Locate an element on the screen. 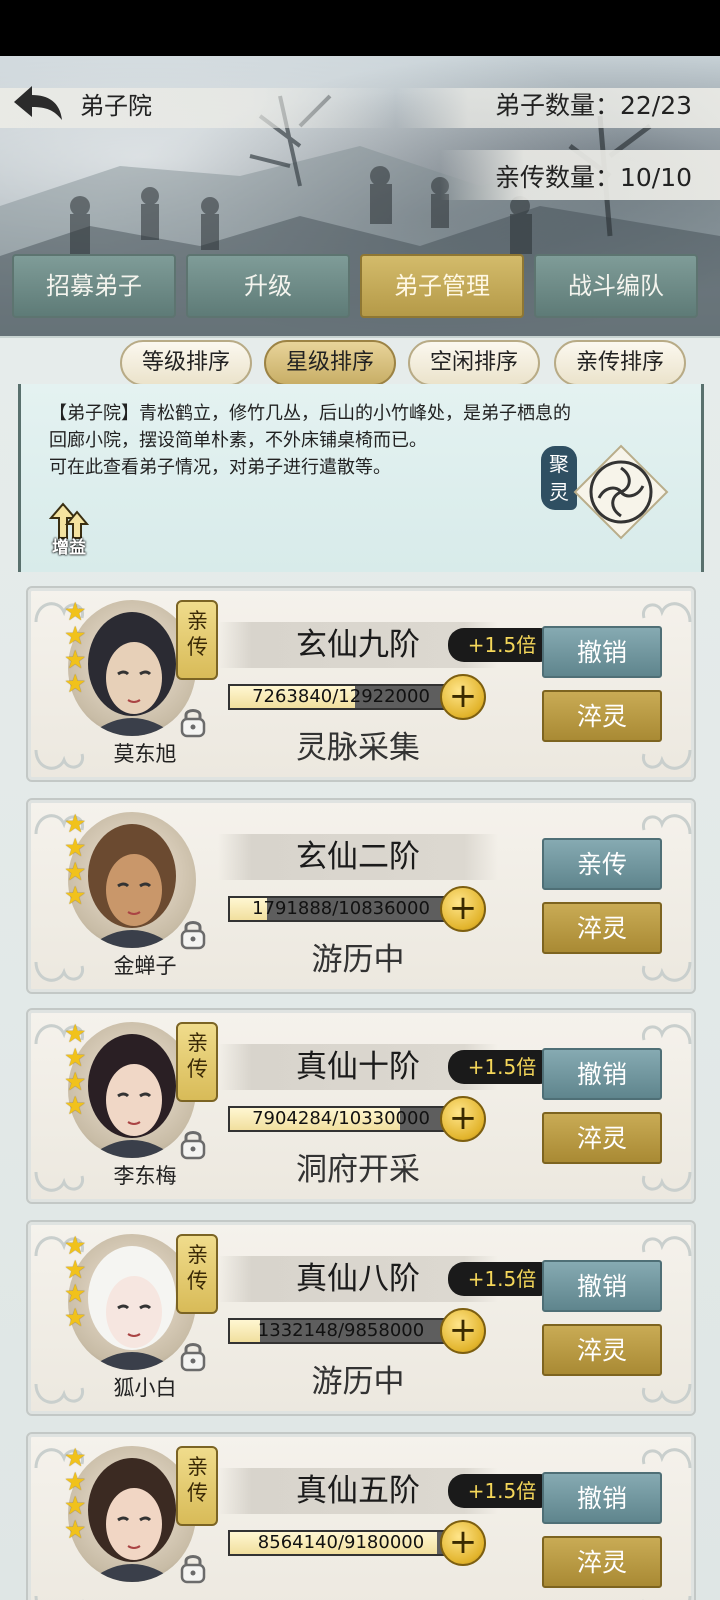 This screenshot has height=1600, width=720. experience-text: 1791888/10836000 is located at coordinates (341, 908).